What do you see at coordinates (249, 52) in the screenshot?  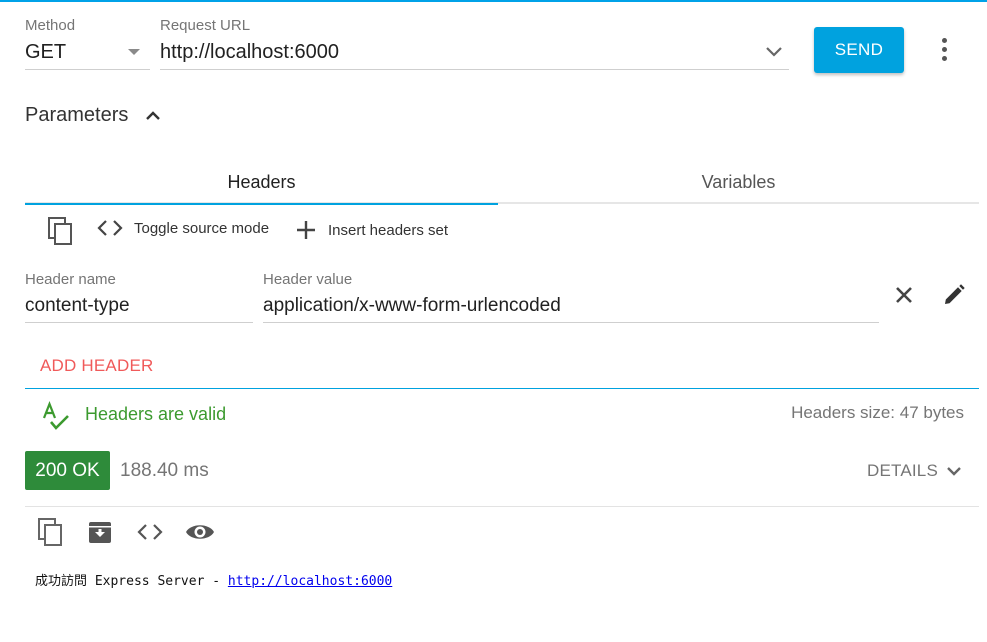 I see `url-input: http://localhost:6000` at bounding box center [249, 52].